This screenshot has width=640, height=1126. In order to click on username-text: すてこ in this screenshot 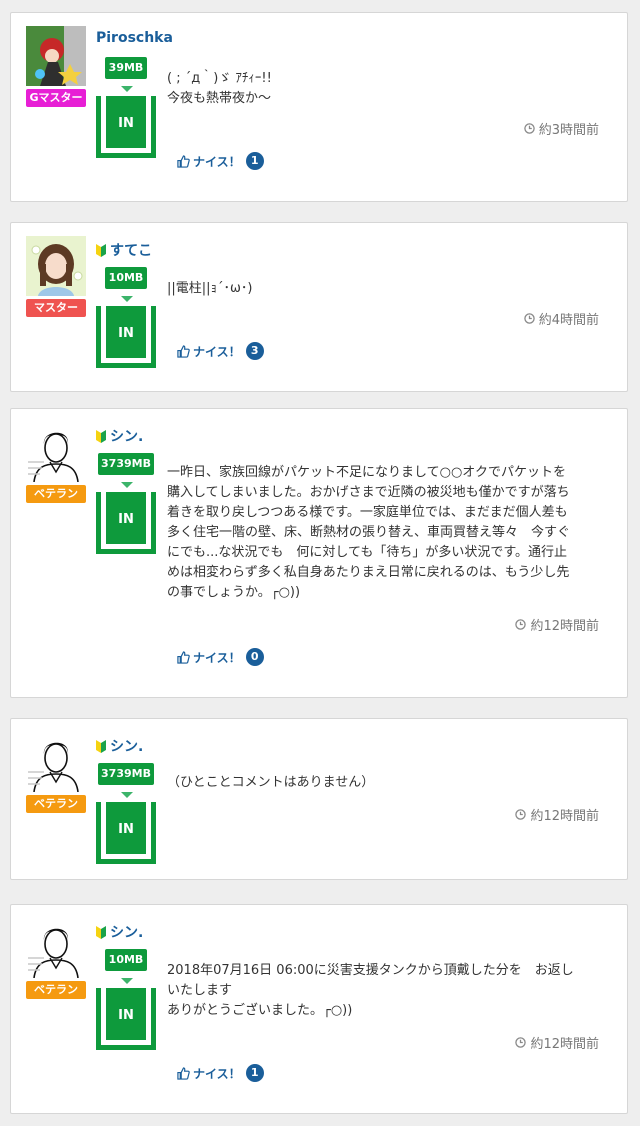, I will do `click(131, 251)`.